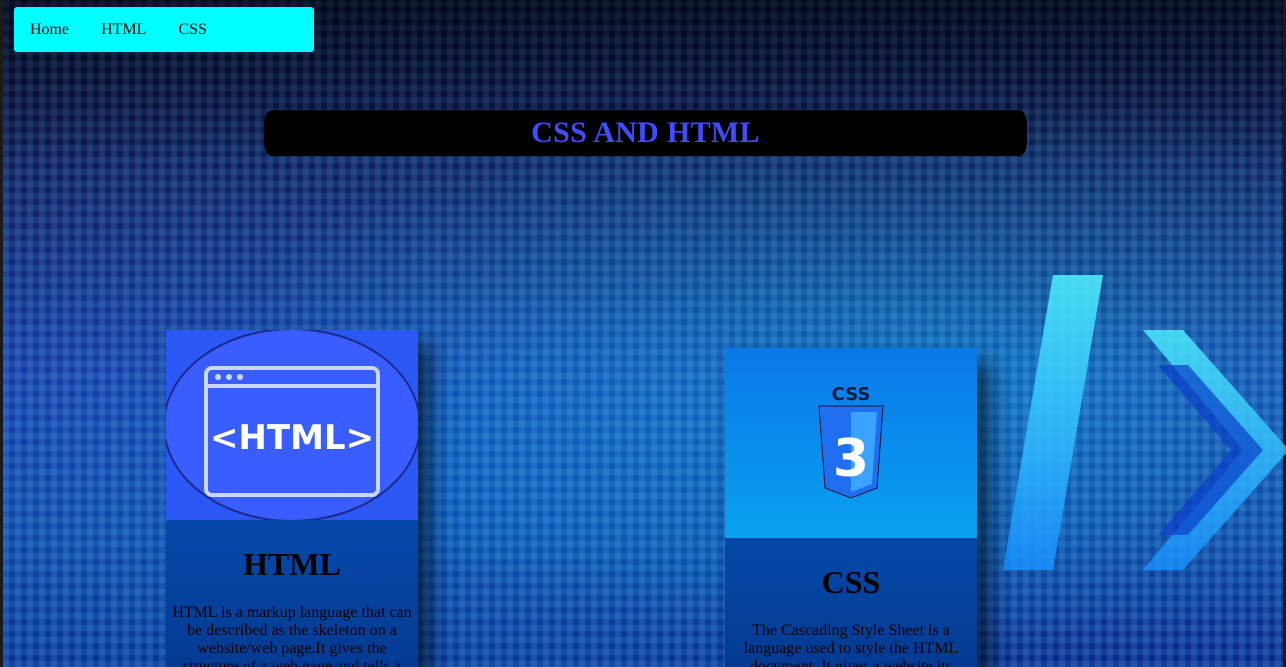  Describe the element at coordinates (292, 438) in the screenshot. I see `html-icon-label: <HTML>` at that location.